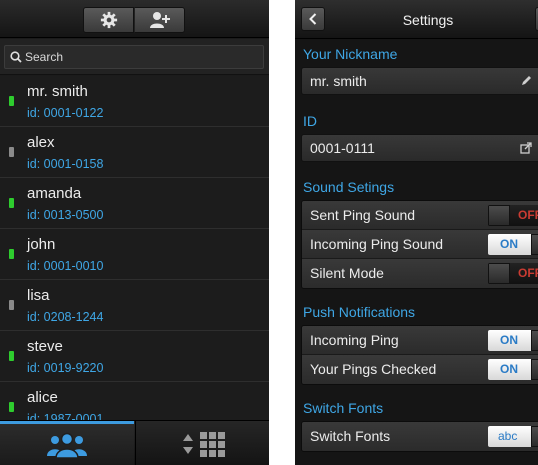 The height and width of the screenshot is (465, 538). What do you see at coordinates (65, 416) in the screenshot?
I see `contact-id: id: 1987-0001` at bounding box center [65, 416].